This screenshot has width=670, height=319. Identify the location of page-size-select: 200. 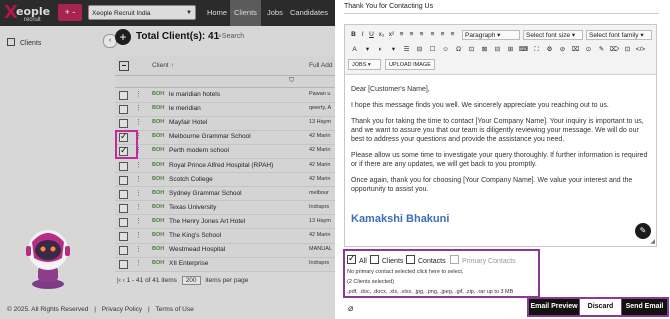
(191, 280).